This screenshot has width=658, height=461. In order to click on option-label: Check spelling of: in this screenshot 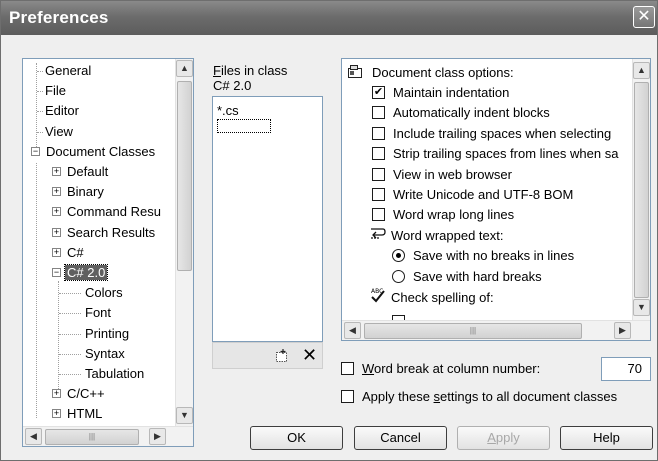, I will do `click(442, 297)`.